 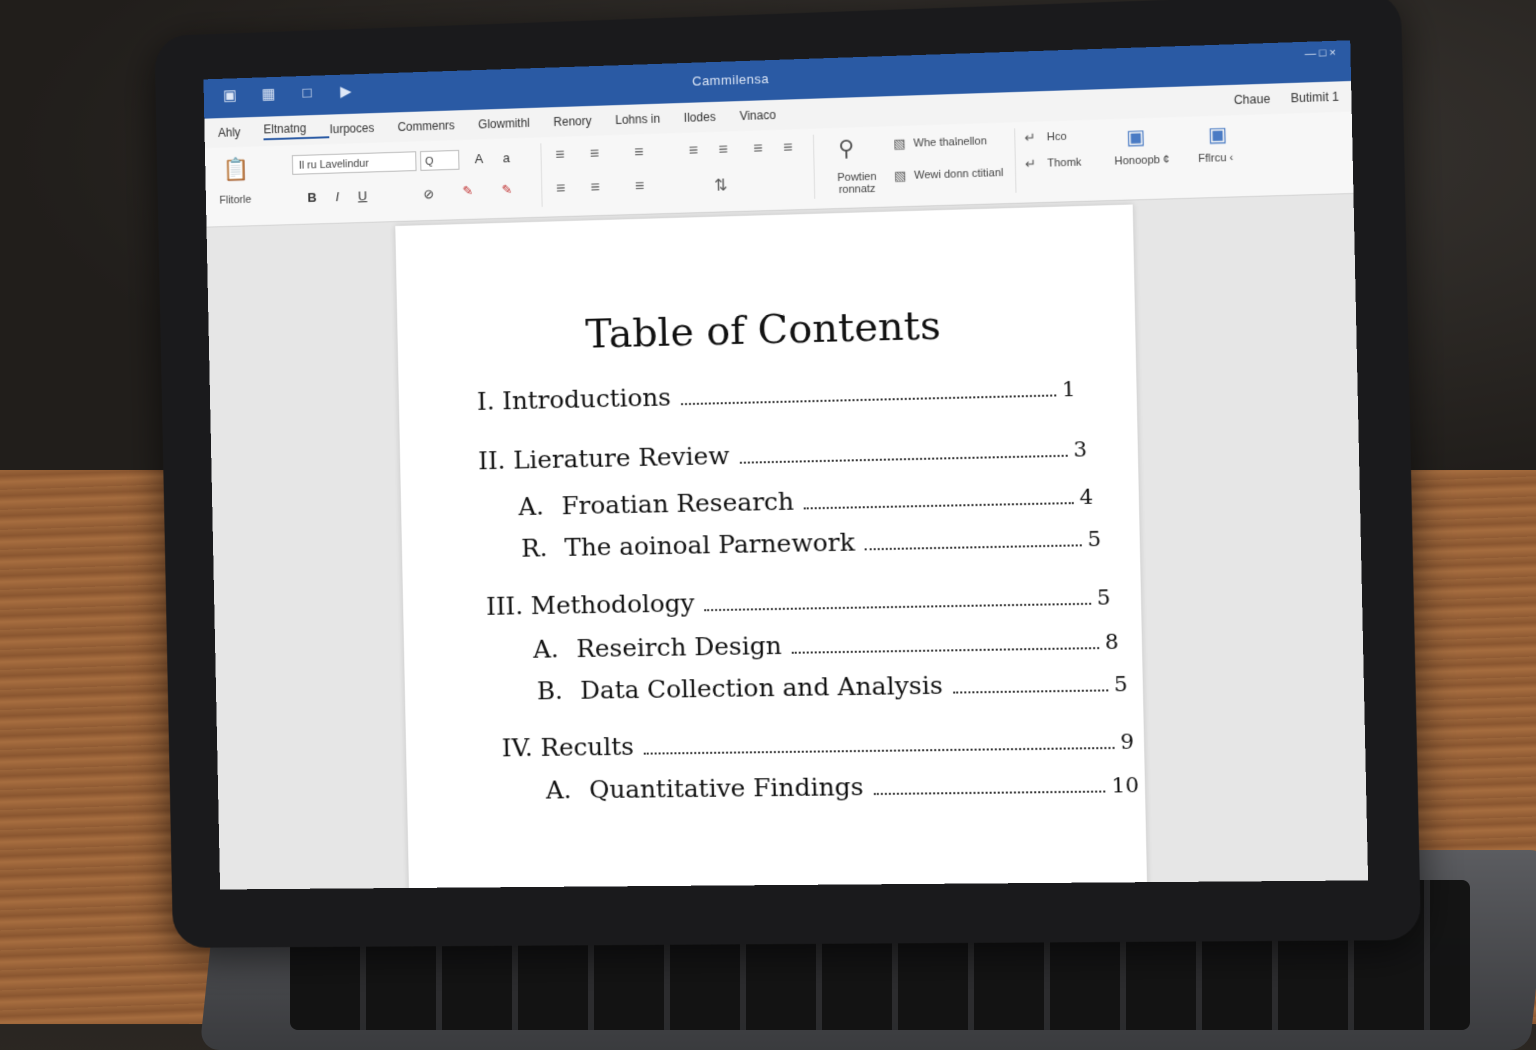 I want to click on share-tab: Chaue, so click(x=1252, y=99).